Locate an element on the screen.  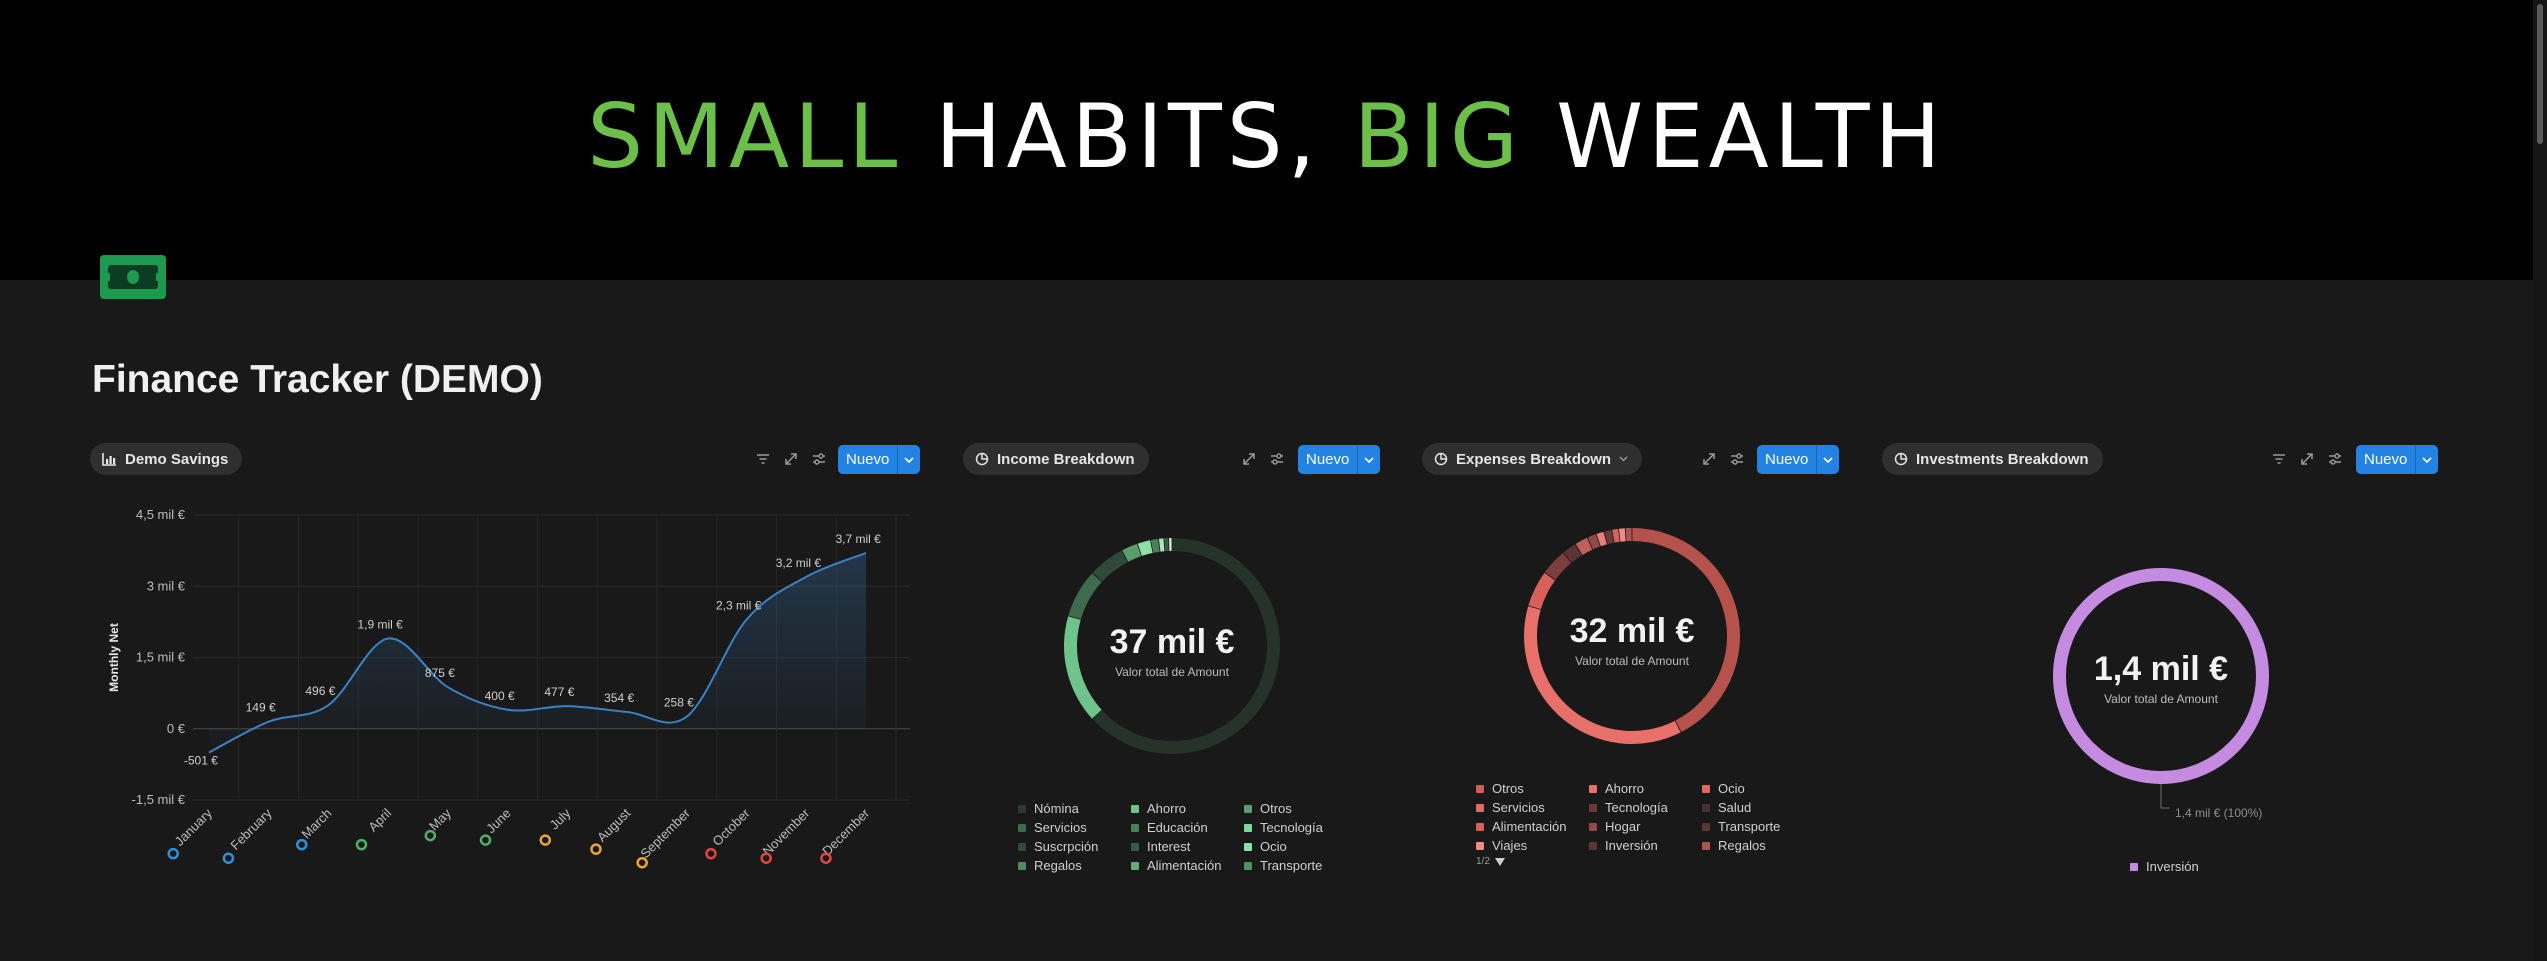
x-tick-label: May is located at coordinates (440, 819).